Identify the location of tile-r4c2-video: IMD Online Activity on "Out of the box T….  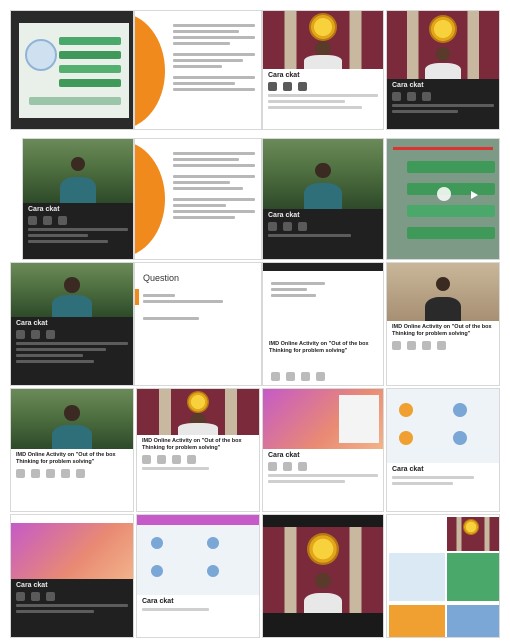
(198, 450).